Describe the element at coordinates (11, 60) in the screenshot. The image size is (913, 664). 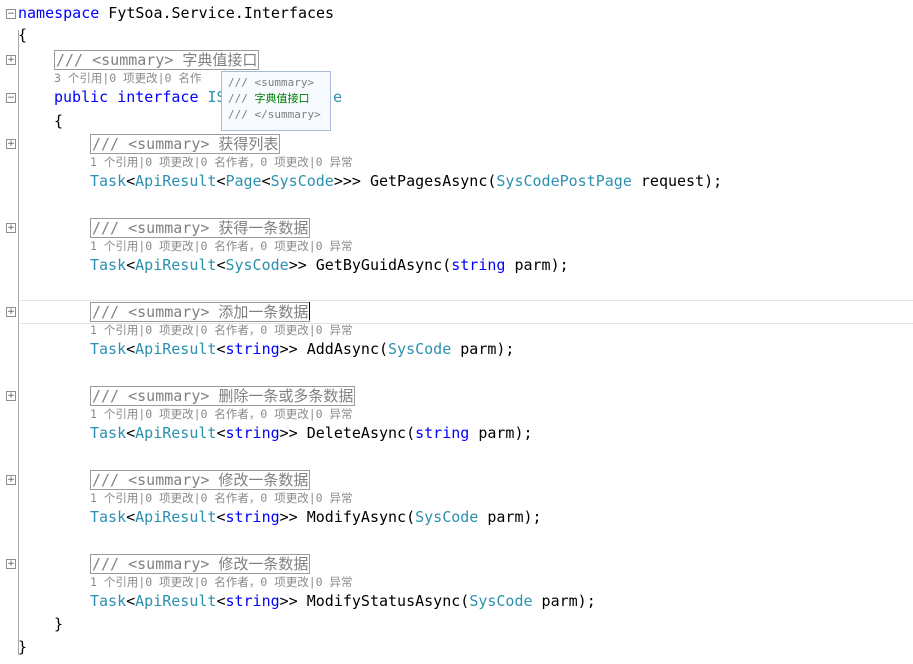
I see `expand-interface-summary-icon: +` at that location.